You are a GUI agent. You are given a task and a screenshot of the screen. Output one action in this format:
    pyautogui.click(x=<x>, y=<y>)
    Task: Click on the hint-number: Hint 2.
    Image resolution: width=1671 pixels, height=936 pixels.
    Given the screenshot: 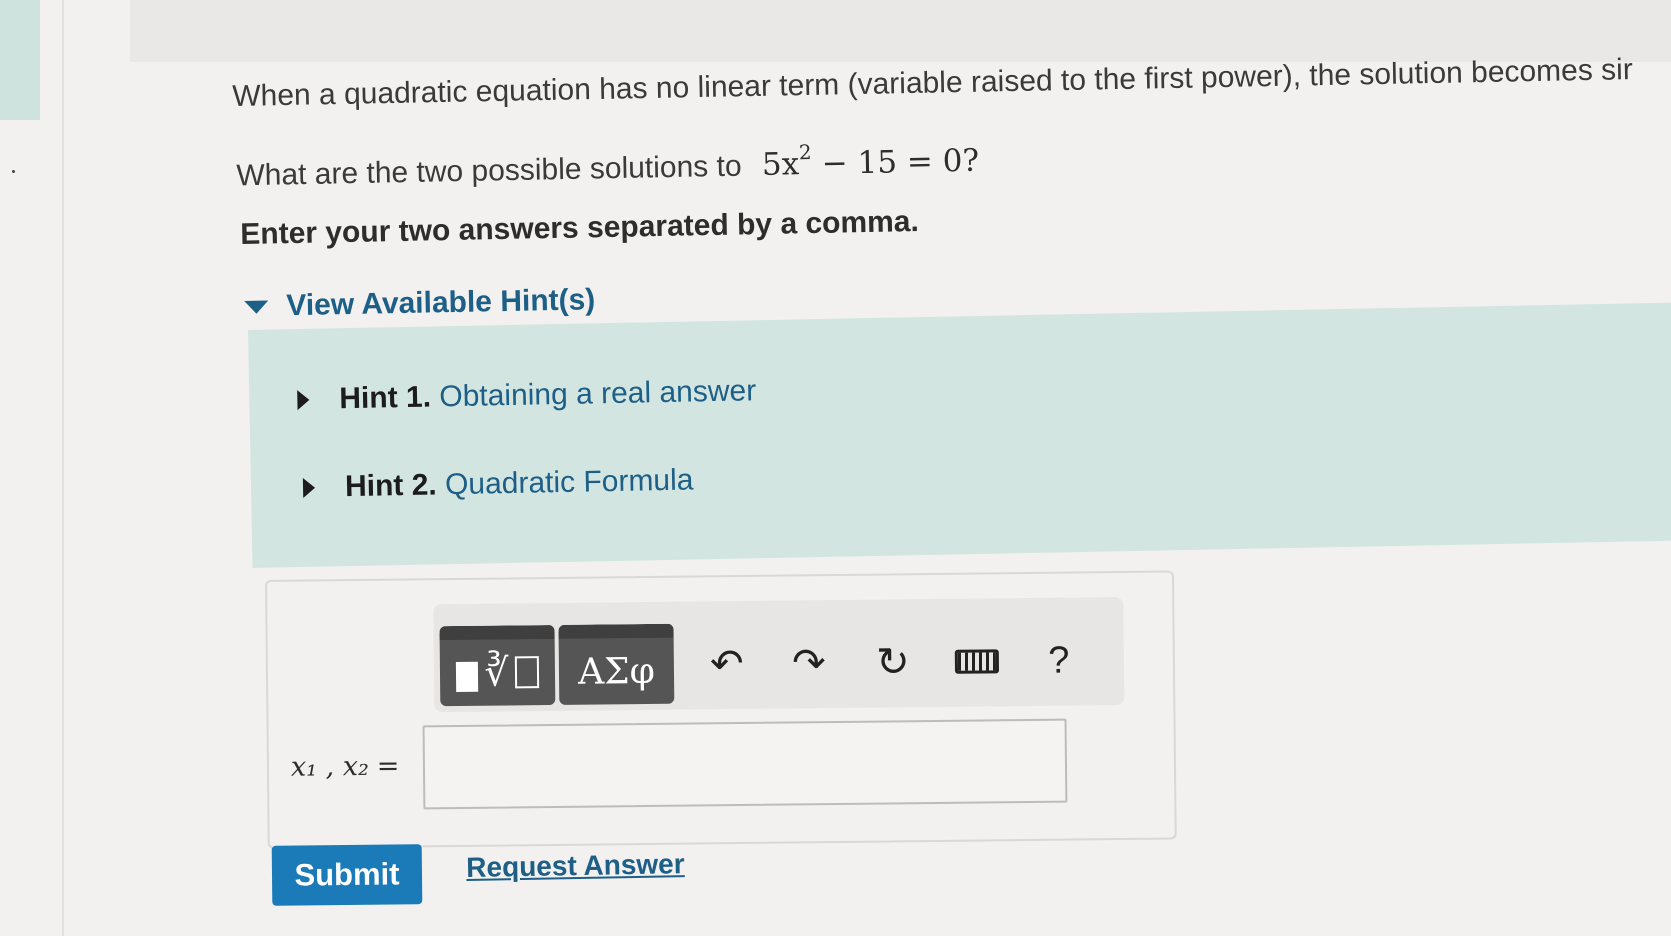 What is the action you would take?
    pyautogui.click(x=390, y=486)
    